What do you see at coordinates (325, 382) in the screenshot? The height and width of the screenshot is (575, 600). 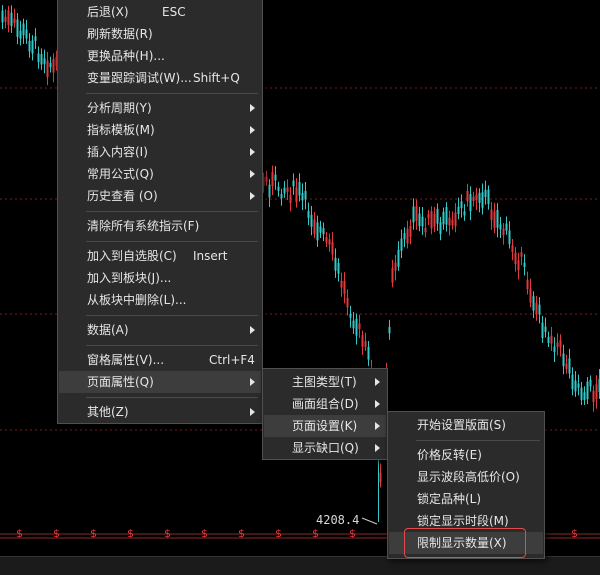 I see `menu-item-main-chart-type: 主图类型(T)` at bounding box center [325, 382].